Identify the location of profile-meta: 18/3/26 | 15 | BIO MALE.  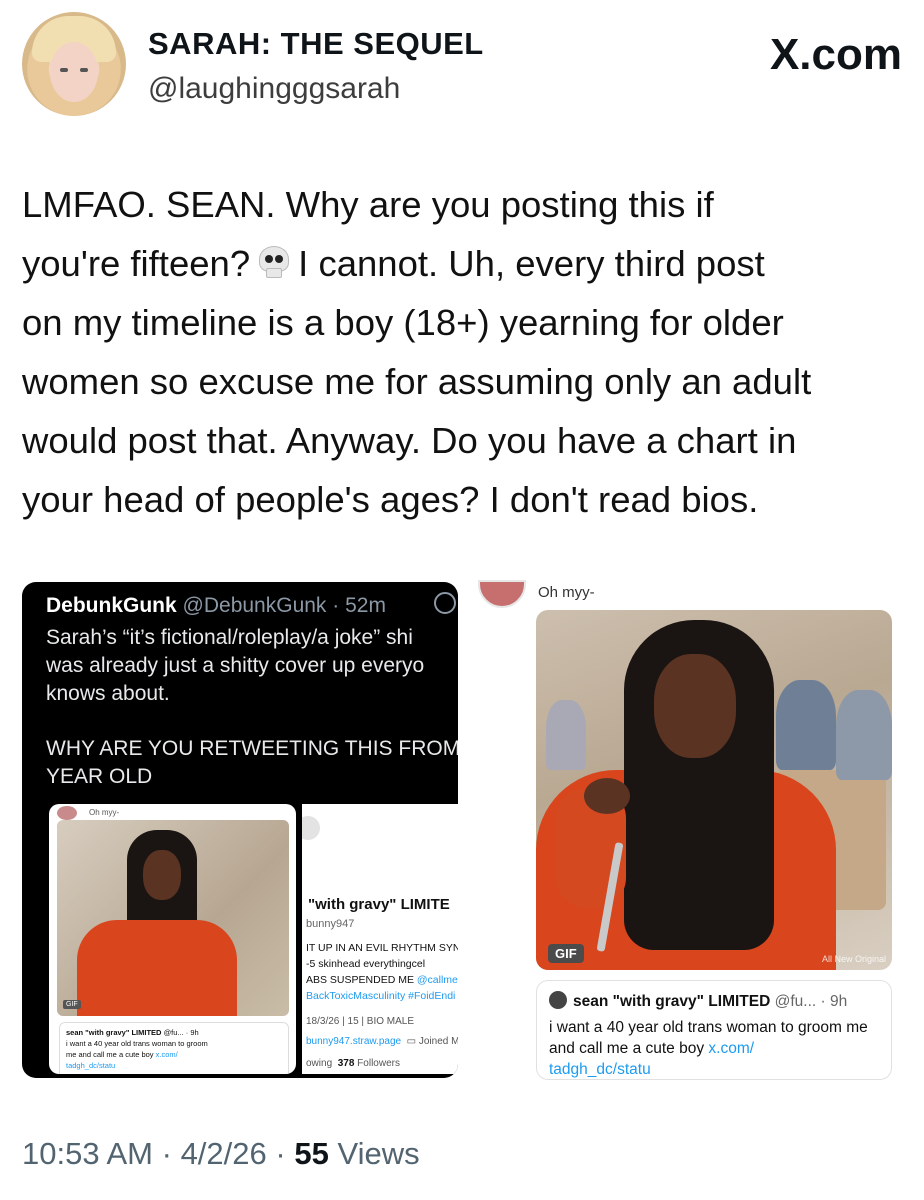
(360, 1021).